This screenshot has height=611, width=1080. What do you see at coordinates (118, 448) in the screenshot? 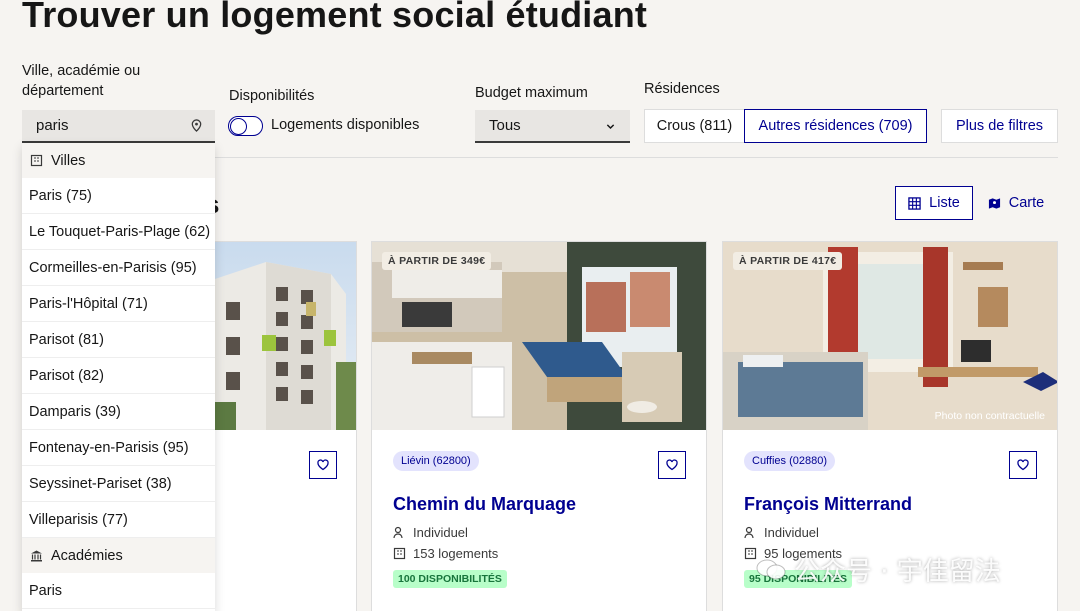
I see `dropdown-option: Fontenay-en-Parisis (95)` at bounding box center [118, 448].